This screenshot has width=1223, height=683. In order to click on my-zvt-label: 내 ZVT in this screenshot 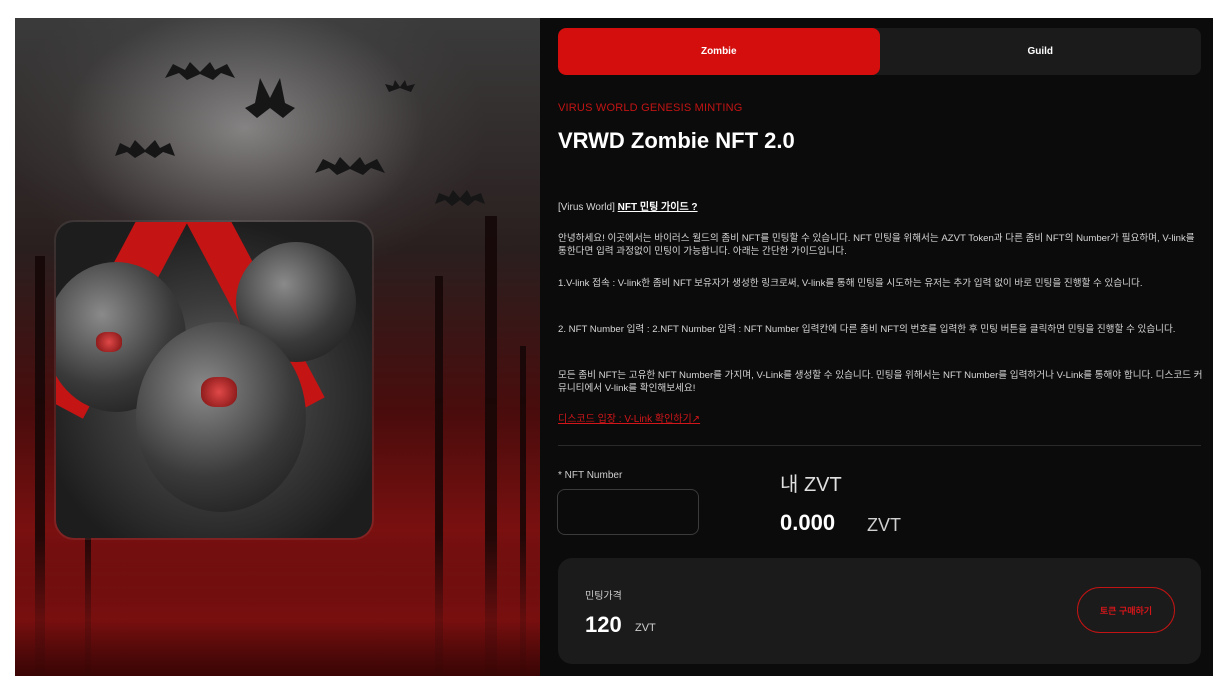, I will do `click(811, 485)`.